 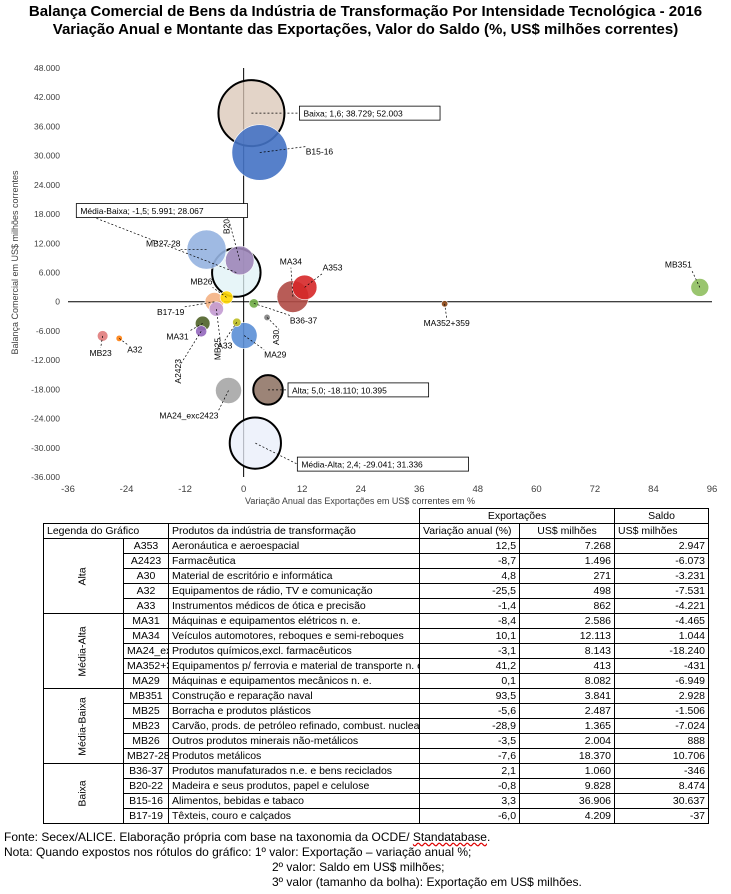 What do you see at coordinates (101, 353) in the screenshot?
I see `label-mb23: MB23` at bounding box center [101, 353].